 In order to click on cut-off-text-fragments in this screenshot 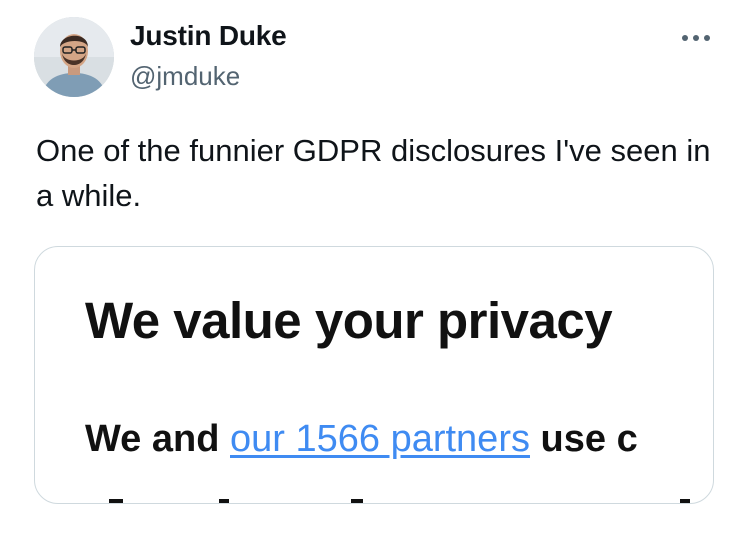, I will do `click(399, 501)`.